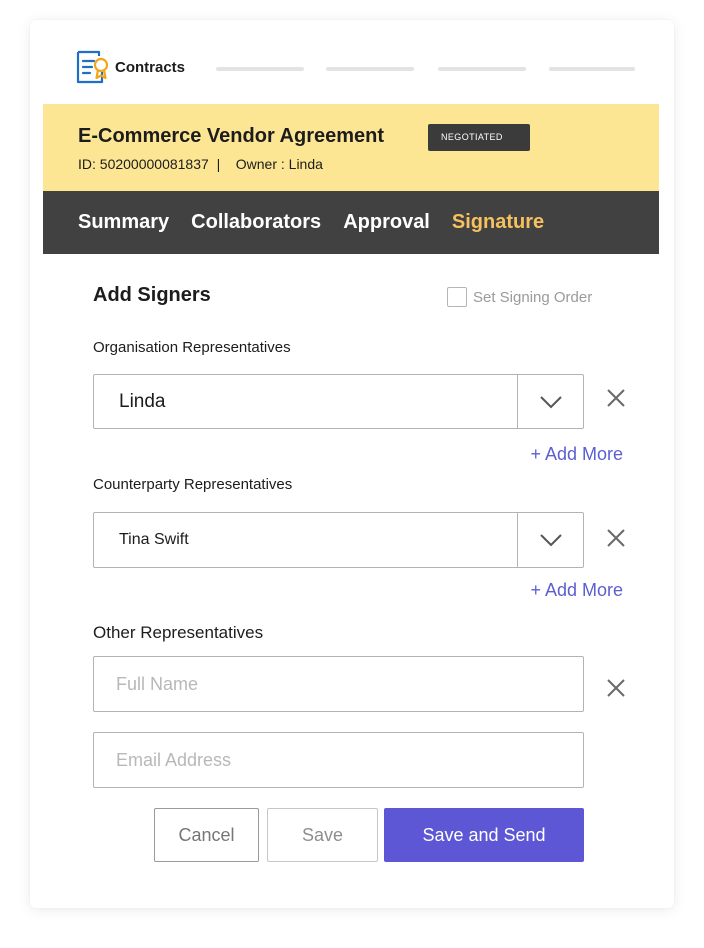 This screenshot has width=704, height=948. Describe the element at coordinates (338, 401) in the screenshot. I see `org-representative-select: Linda` at that location.